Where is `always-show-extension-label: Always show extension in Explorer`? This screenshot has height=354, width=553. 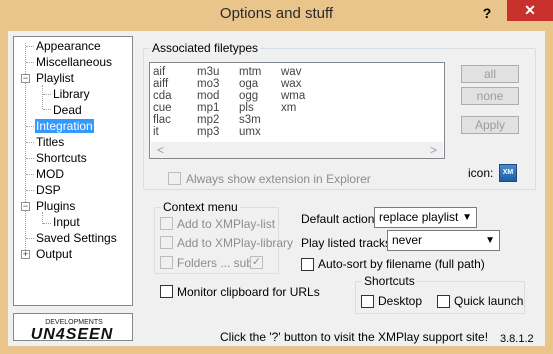 always-show-extension-label: Always show extension in Explorer is located at coordinates (278, 179).